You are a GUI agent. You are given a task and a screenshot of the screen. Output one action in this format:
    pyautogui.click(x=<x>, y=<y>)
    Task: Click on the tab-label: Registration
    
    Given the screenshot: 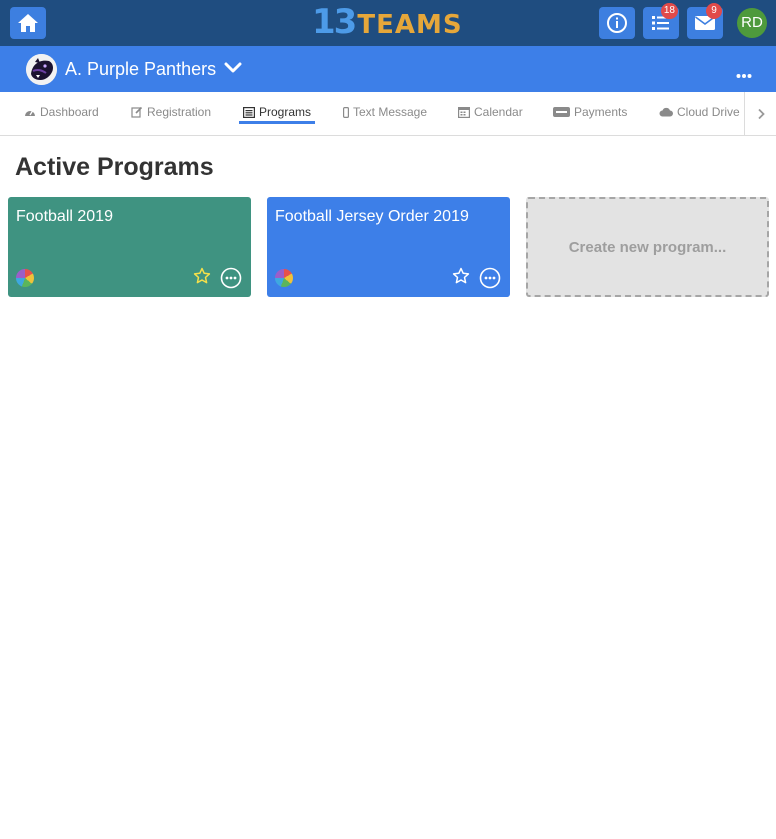 What is the action you would take?
    pyautogui.click(x=179, y=112)
    